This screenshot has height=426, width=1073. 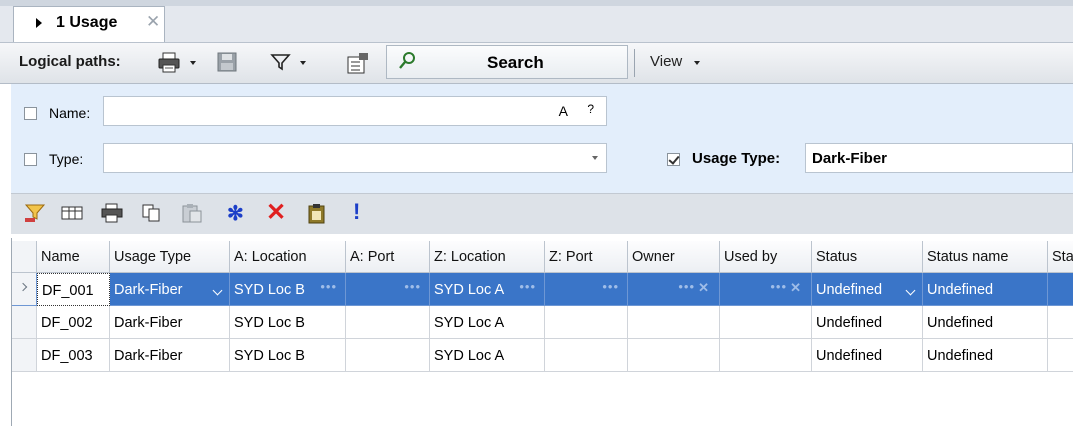 What do you see at coordinates (674, 257) in the screenshot?
I see `column-header-owner: Owner` at bounding box center [674, 257].